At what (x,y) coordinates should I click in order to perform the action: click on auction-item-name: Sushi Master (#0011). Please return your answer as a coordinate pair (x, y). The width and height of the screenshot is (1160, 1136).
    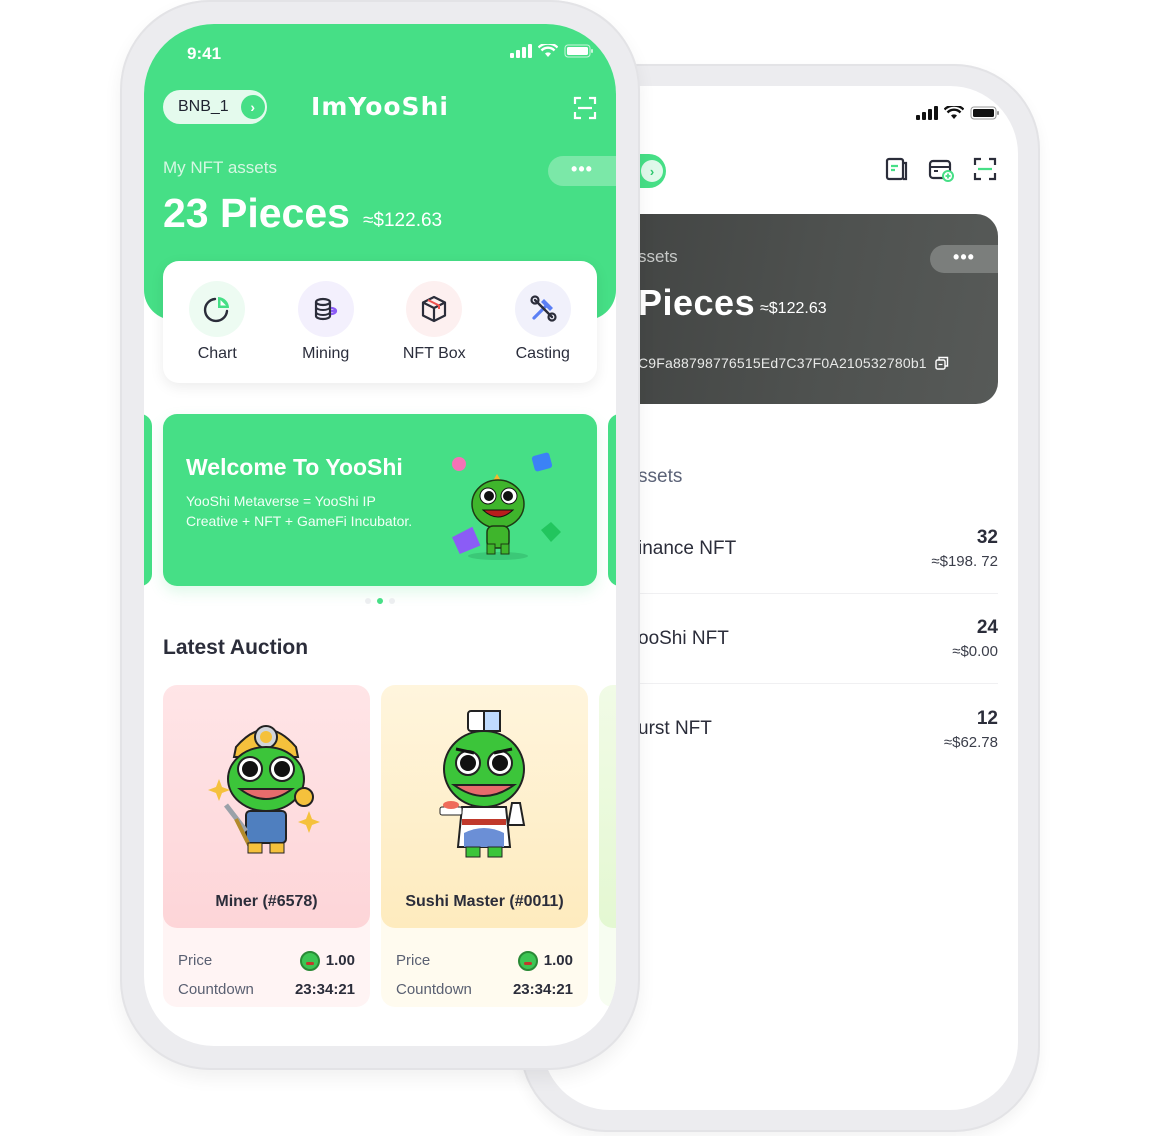
    Looking at the image, I should click on (484, 901).